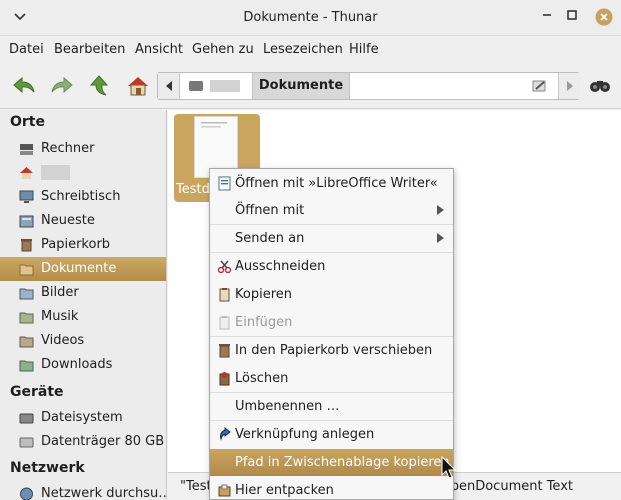  What do you see at coordinates (604, 18) in the screenshot?
I see `close-button` at bounding box center [604, 18].